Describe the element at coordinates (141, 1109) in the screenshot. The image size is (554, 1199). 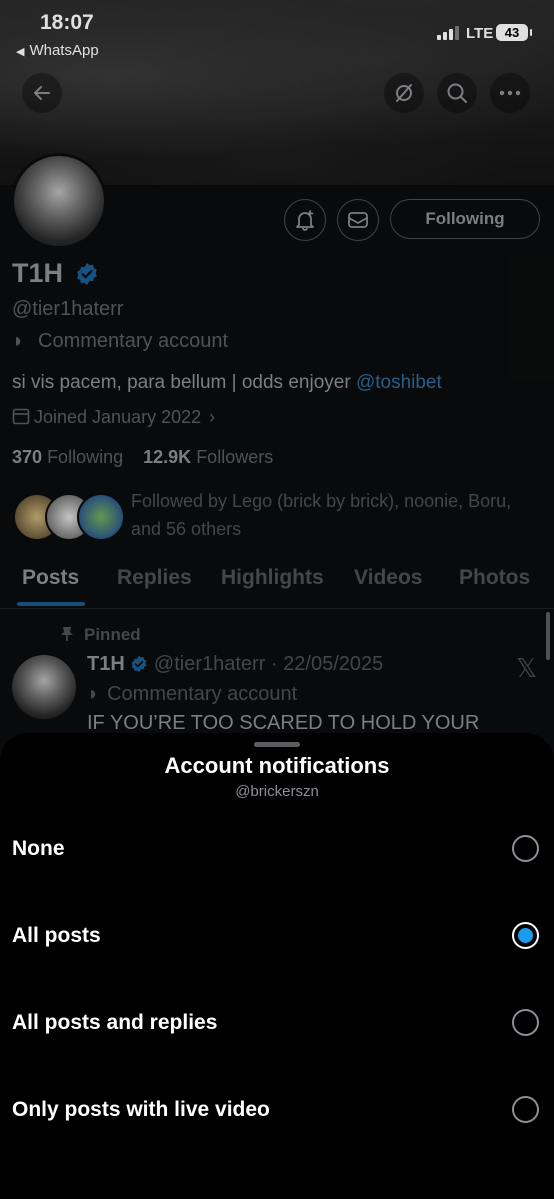
I see `option-label: Only posts with live video` at that location.